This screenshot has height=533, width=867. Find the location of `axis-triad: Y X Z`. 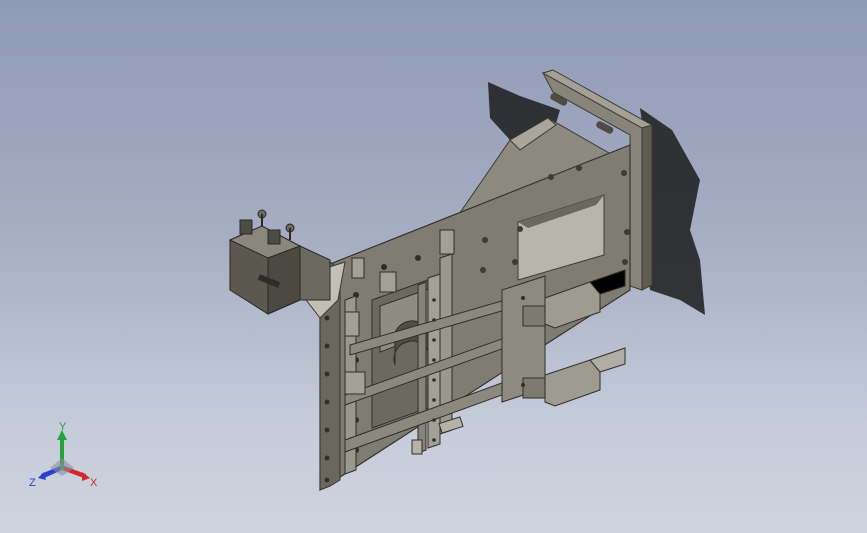

axis-triad: Y X Z is located at coordinates (63, 455).